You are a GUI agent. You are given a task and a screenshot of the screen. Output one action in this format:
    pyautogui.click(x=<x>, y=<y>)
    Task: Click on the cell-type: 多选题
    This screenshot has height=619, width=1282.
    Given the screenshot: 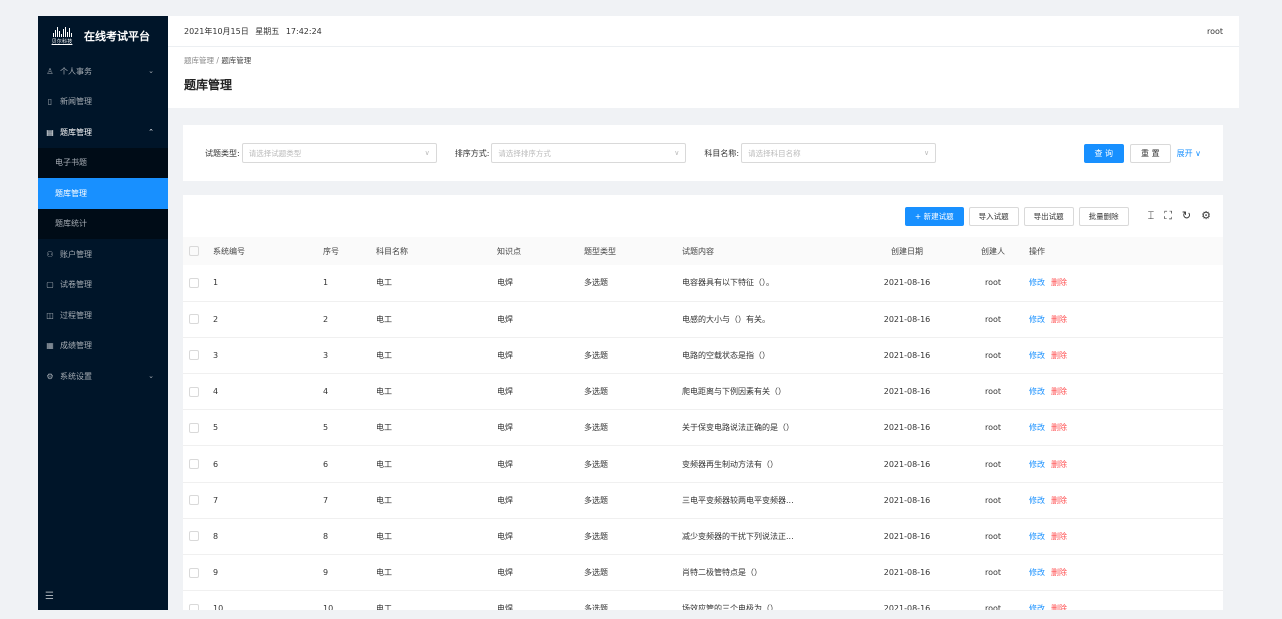 What is the action you would take?
    pyautogui.click(x=596, y=355)
    